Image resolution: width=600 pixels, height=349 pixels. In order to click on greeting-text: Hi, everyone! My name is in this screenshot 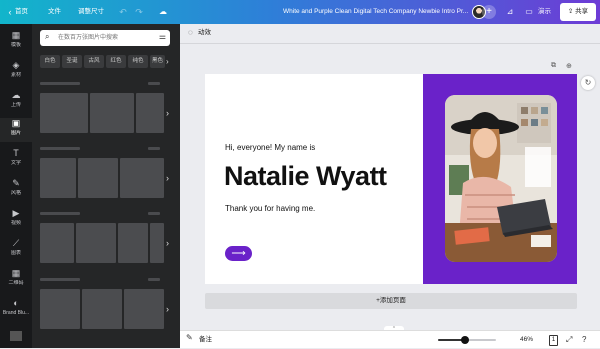, I will do `click(270, 147)`.